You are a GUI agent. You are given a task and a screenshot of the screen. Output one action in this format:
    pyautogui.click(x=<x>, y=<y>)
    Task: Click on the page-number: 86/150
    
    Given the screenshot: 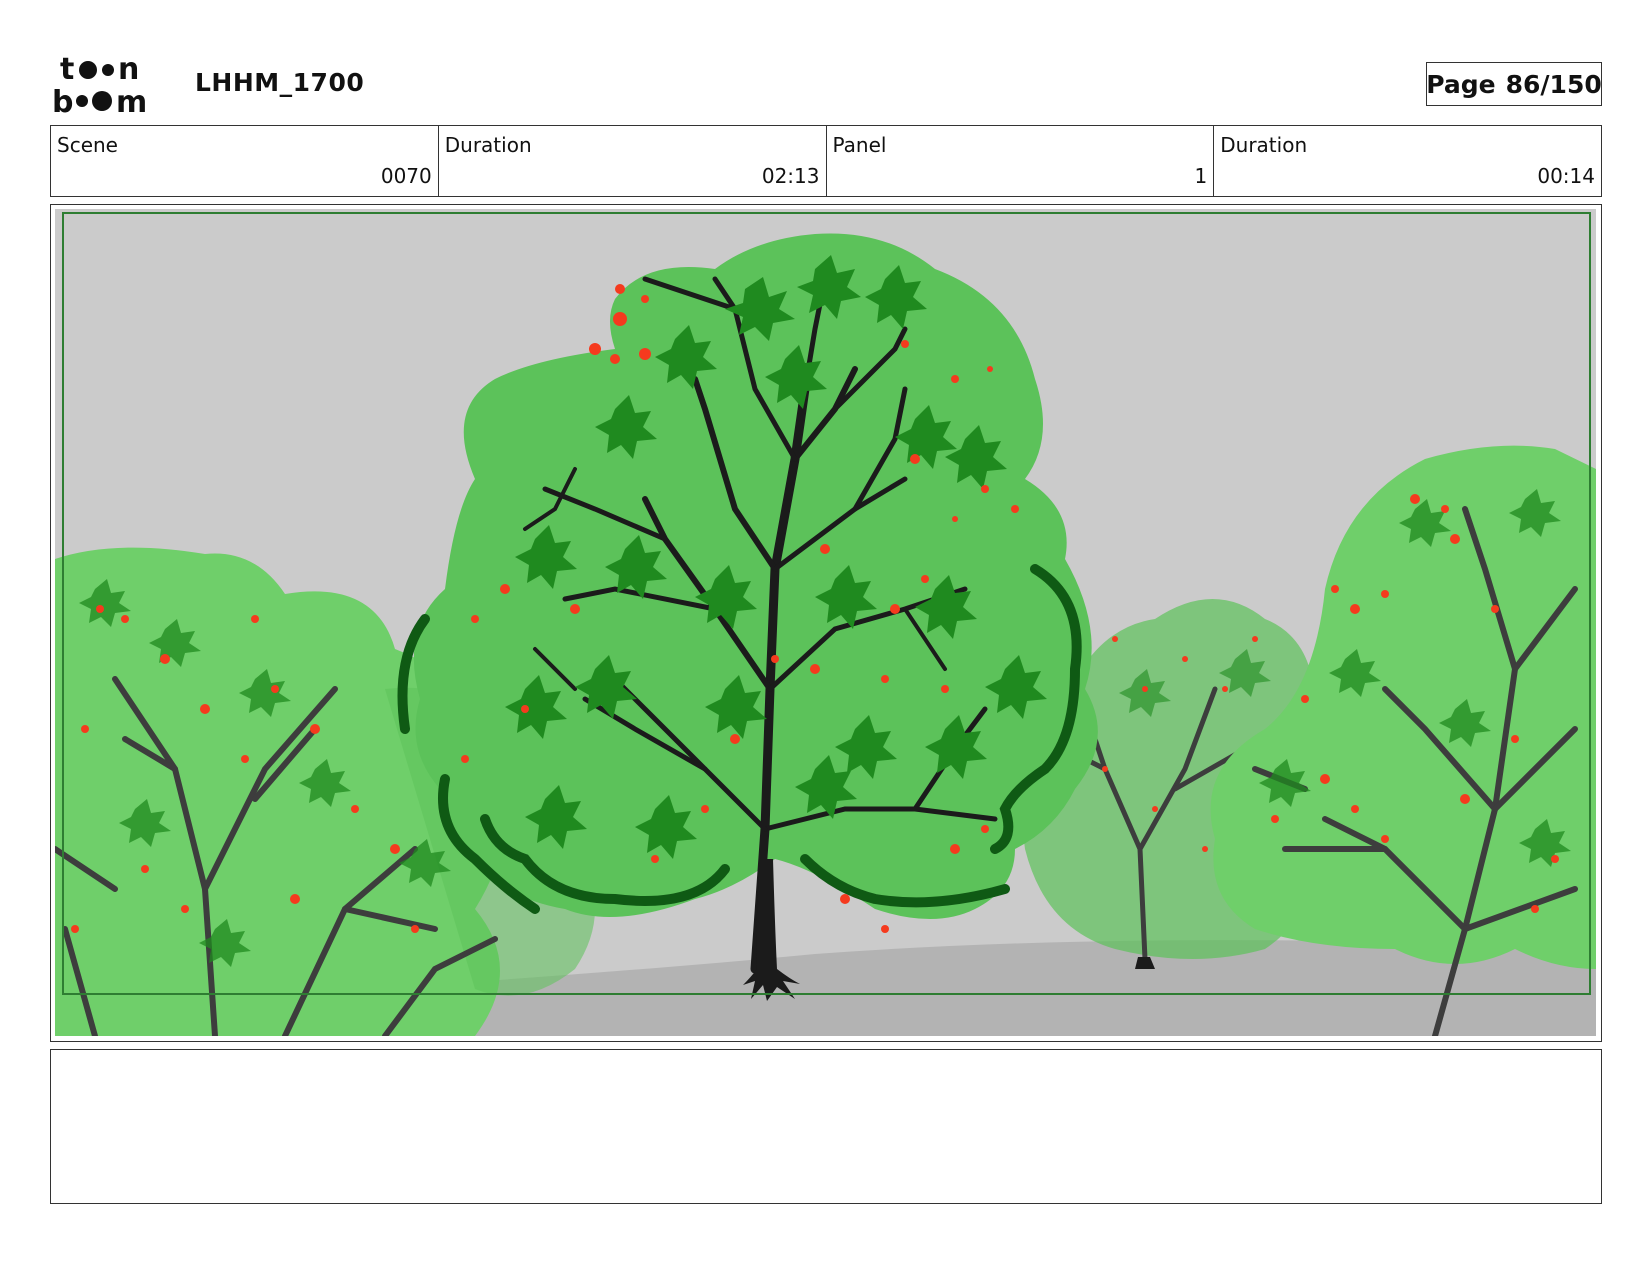 What is the action you would take?
    pyautogui.click(x=1553, y=84)
    